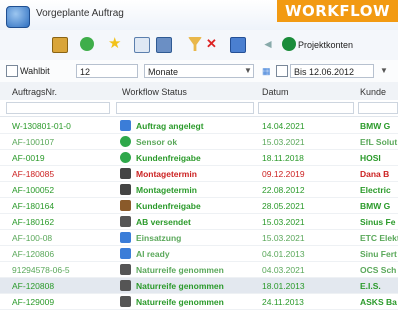 This screenshot has height=318, width=398. Describe the element at coordinates (199, 190) in the screenshot. I see `table-row: AF-100052 Montagetermin 22.08.2012 Electric` at that location.